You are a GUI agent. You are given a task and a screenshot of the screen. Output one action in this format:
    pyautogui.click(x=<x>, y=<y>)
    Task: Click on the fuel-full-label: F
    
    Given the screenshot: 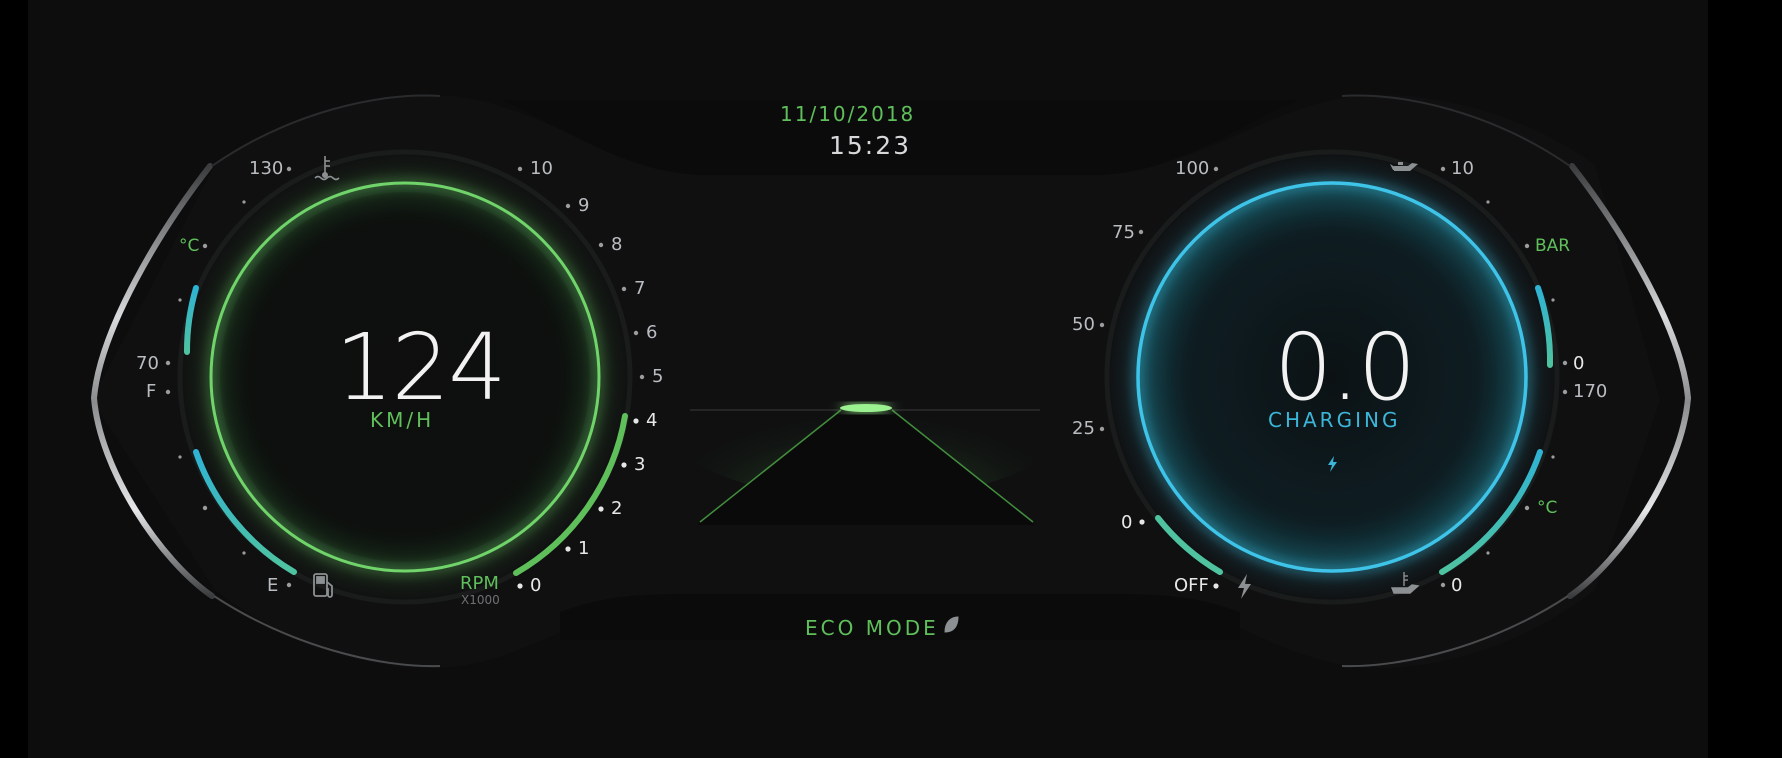 What is the action you would take?
    pyautogui.click(x=151, y=391)
    